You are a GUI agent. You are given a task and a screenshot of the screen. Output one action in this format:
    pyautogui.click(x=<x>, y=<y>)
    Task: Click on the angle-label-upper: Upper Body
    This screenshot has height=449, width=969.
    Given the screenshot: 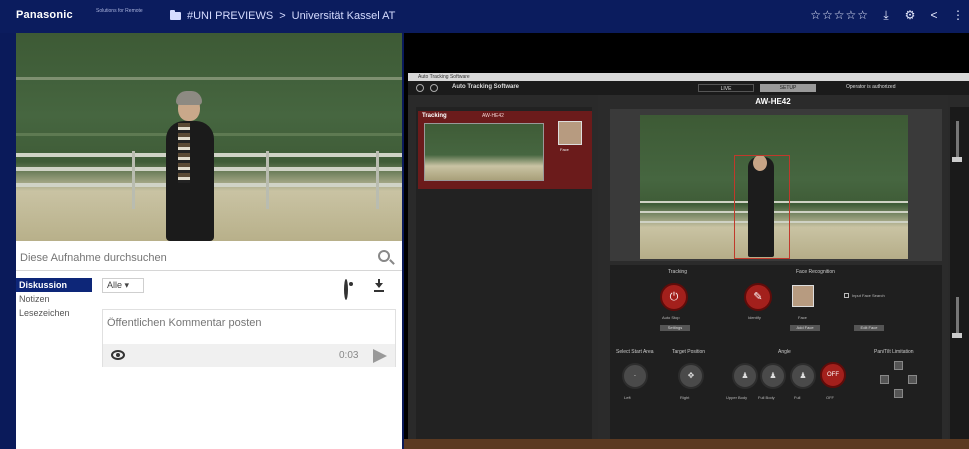 What is the action you would take?
    pyautogui.click(x=737, y=397)
    